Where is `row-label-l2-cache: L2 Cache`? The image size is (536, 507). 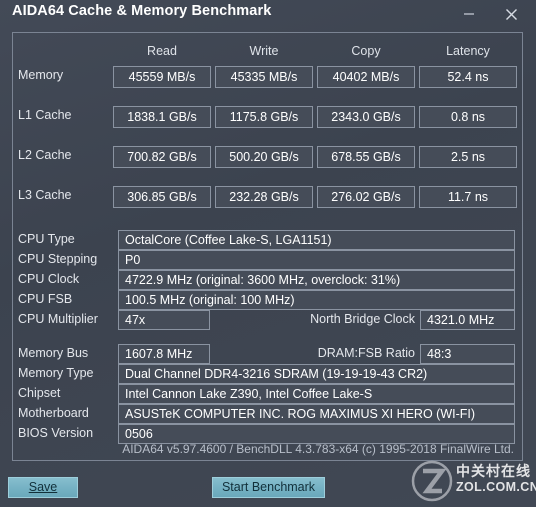
row-label-l2-cache: L2 Cache is located at coordinates (45, 155).